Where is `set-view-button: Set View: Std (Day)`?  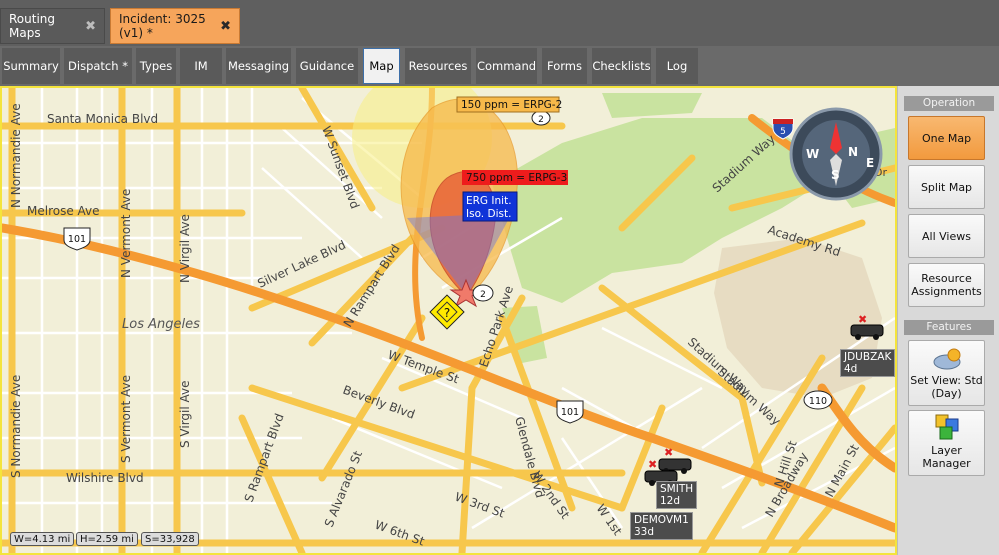
set-view-button: Set View: Std (Day) is located at coordinates (946, 373).